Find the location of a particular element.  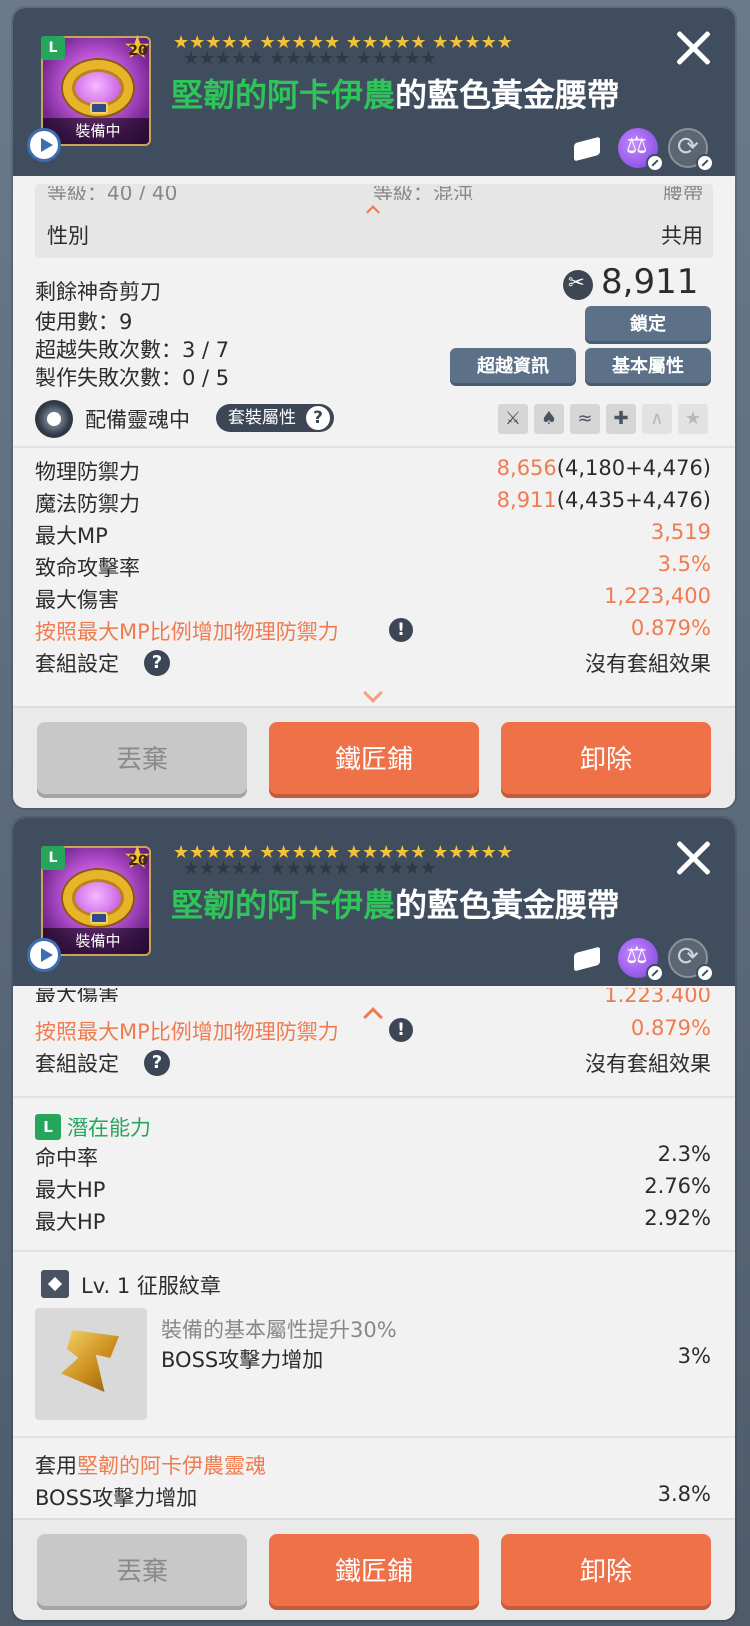

sword-icon: ⚔ is located at coordinates (513, 419).